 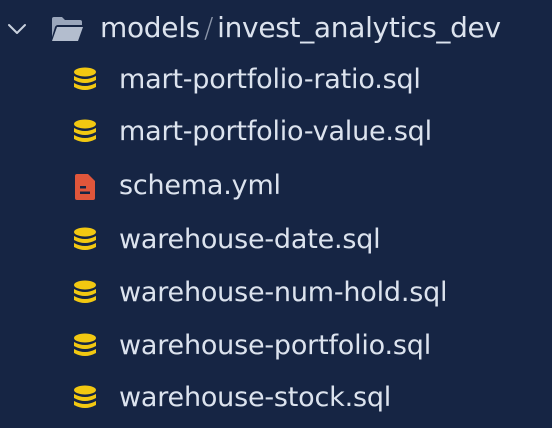 I want to click on file-item-warehouse-num-hold: warehouse-num-hold.sql, so click(x=276, y=294).